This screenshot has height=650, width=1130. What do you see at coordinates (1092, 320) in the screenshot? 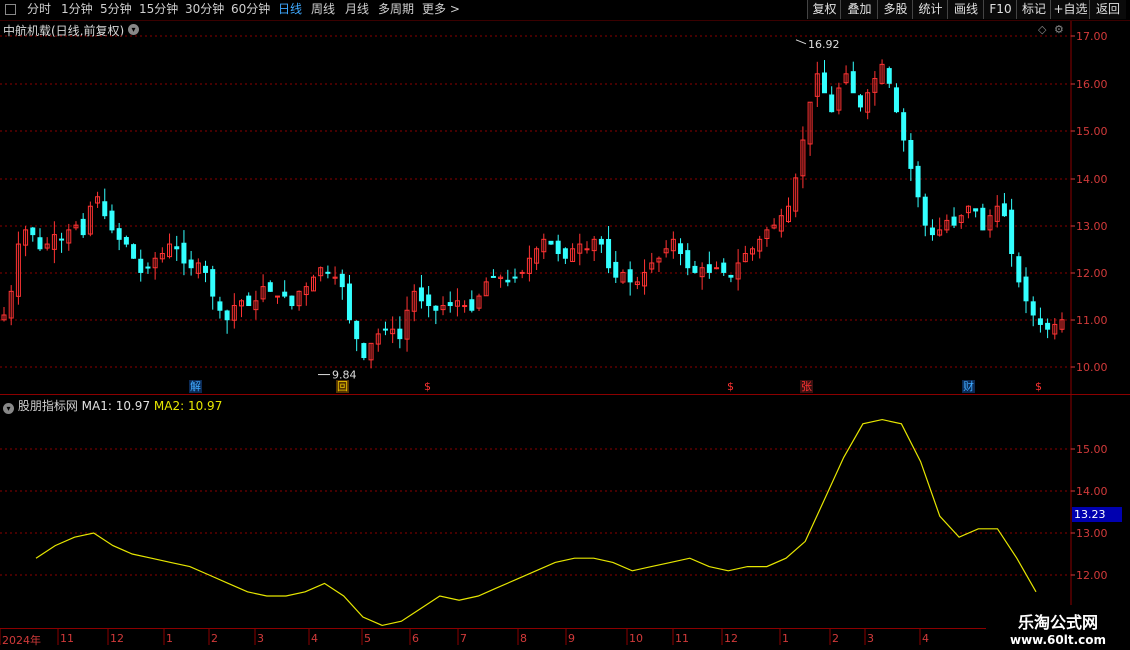
I see `main-y-tick-label: 11.00` at bounding box center [1092, 320].